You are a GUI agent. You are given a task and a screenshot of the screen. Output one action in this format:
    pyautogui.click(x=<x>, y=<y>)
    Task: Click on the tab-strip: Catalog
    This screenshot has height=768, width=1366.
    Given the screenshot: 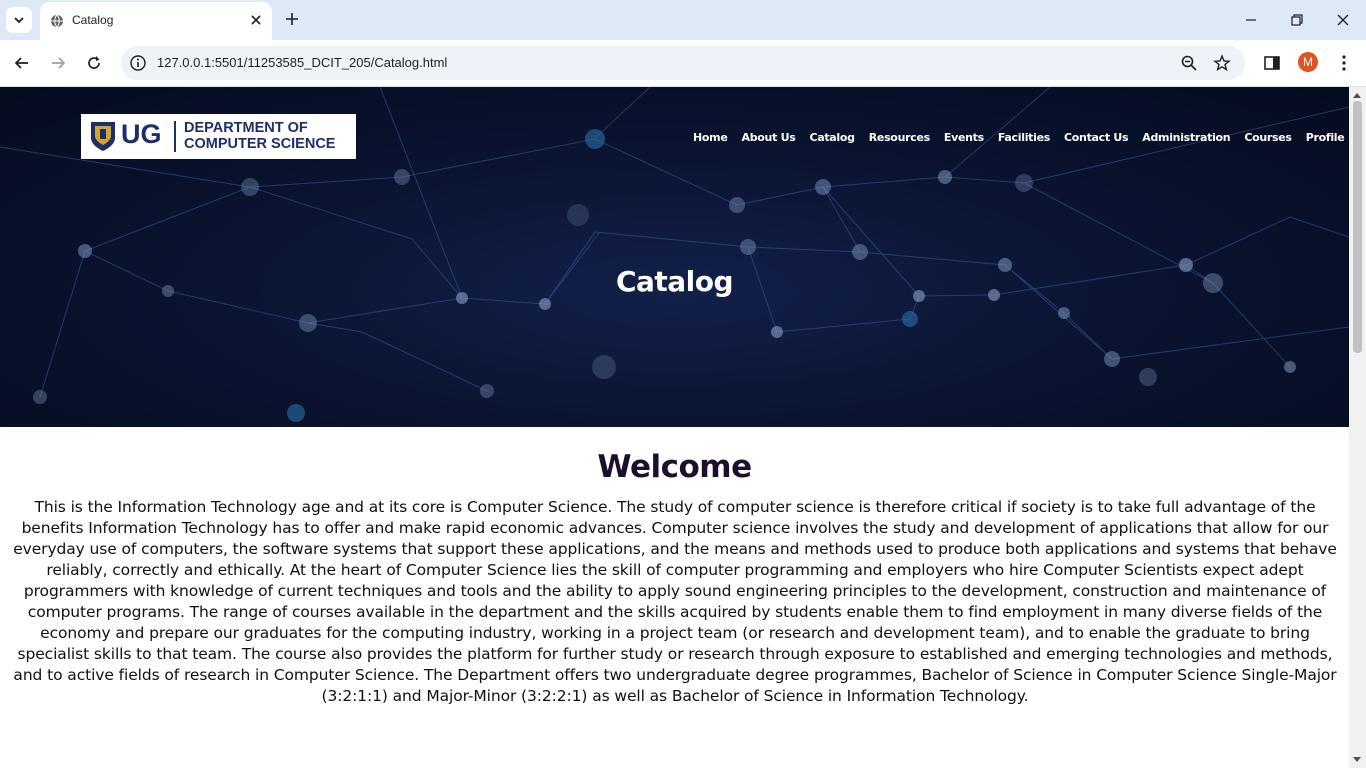 What is the action you would take?
    pyautogui.click(x=683, y=20)
    